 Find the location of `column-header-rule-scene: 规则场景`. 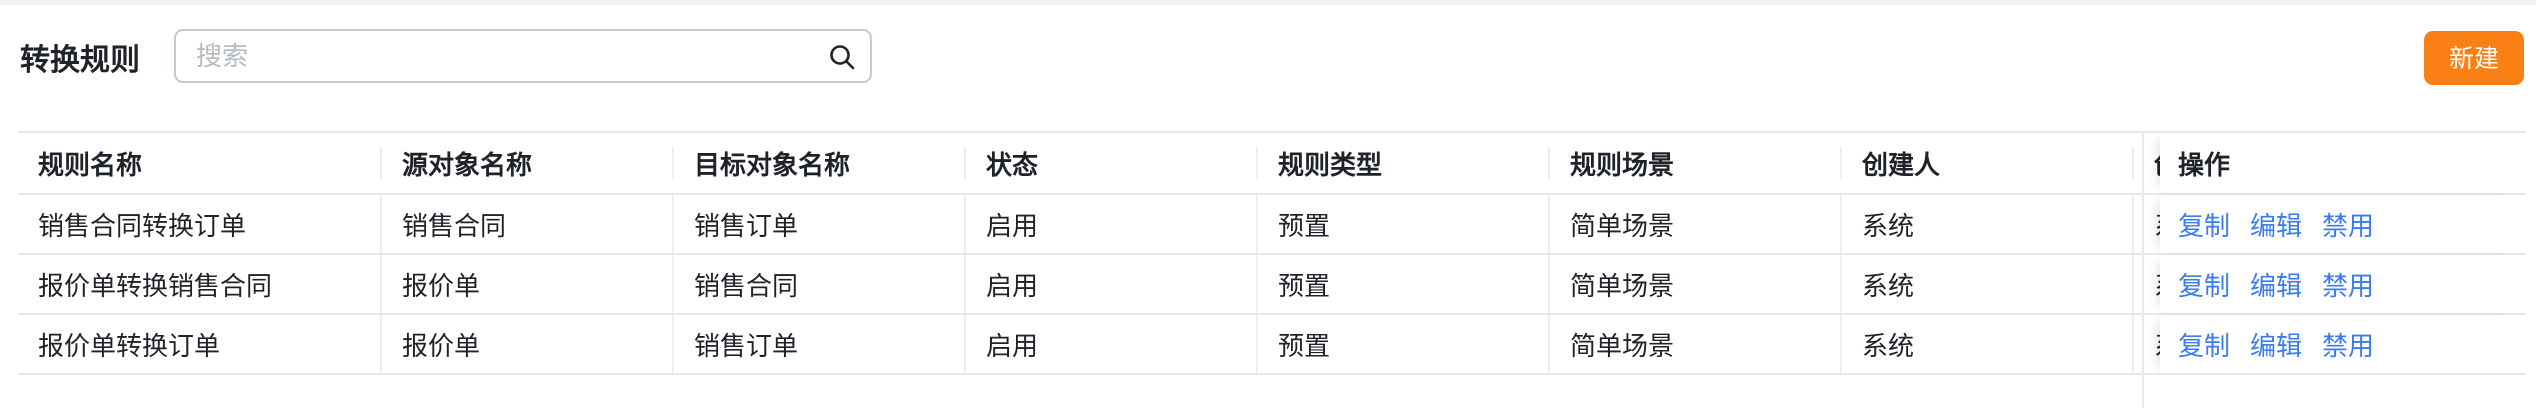

column-header-rule-scene: 规则场景 is located at coordinates (1696, 163).